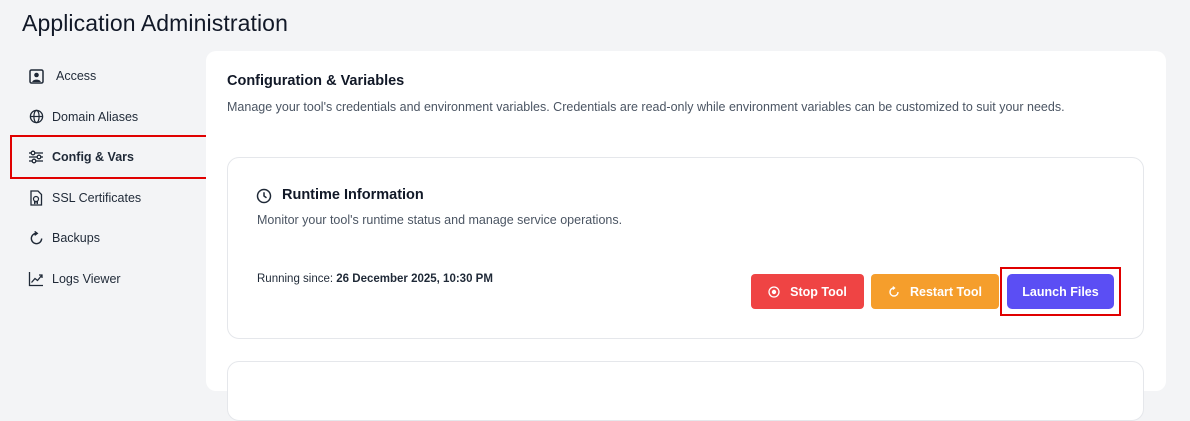 The image size is (1190, 421). What do you see at coordinates (76, 238) in the screenshot?
I see `sidebar-item-label: Backups` at bounding box center [76, 238].